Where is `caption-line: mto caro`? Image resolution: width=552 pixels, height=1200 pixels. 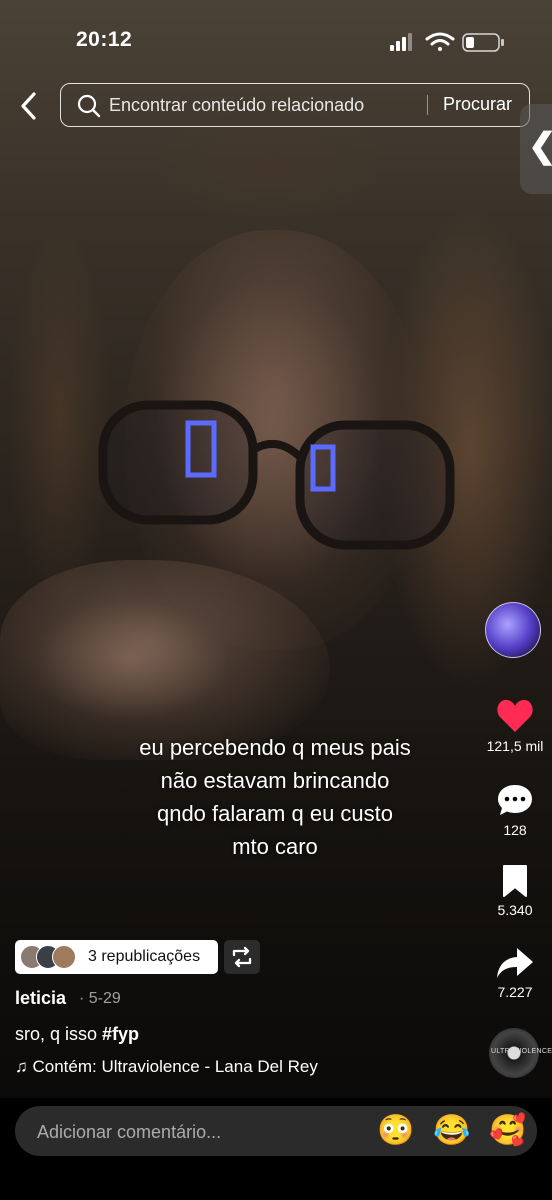 caption-line: mto caro is located at coordinates (275, 846).